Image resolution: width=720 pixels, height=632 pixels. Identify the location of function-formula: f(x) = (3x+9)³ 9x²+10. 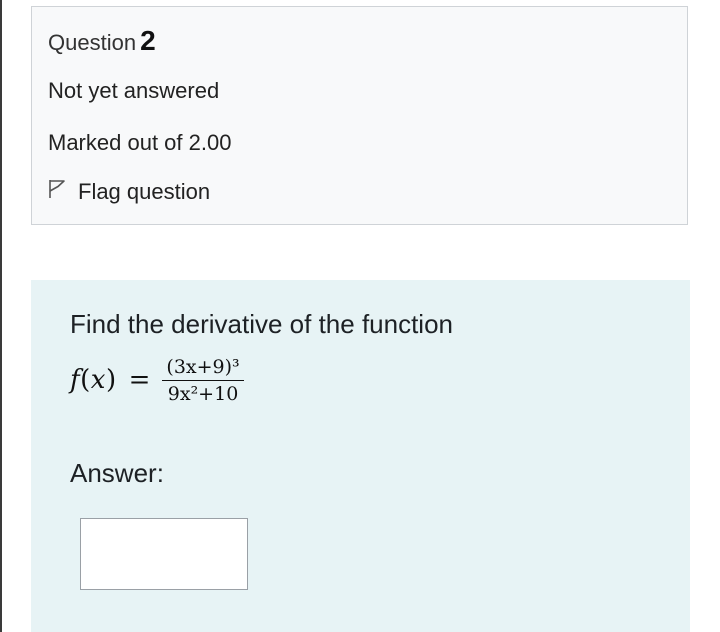
(157, 380).